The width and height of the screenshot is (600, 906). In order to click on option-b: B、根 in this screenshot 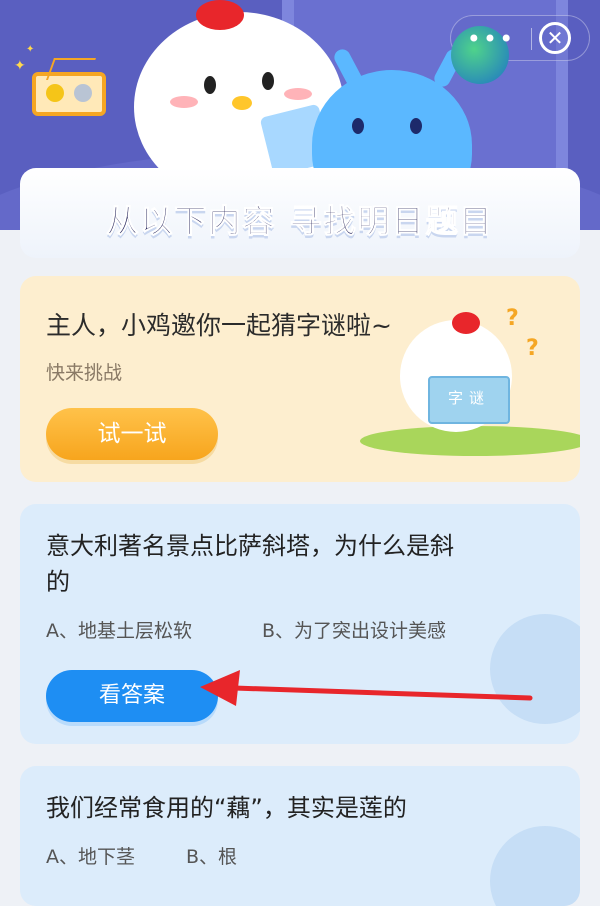, I will do `click(212, 857)`.